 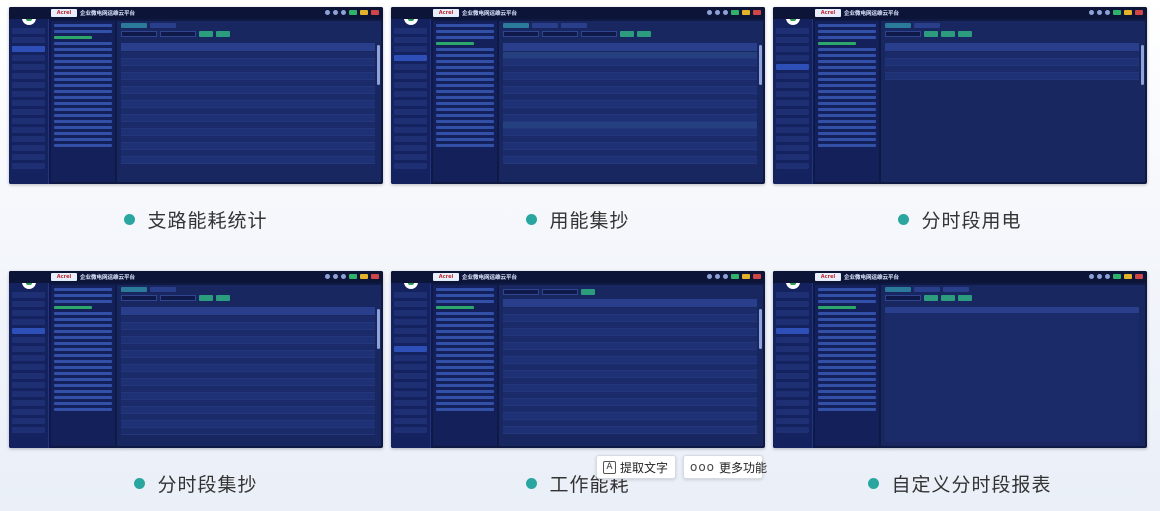 I want to click on more-functions-label: 更多功能, so click(x=743, y=467).